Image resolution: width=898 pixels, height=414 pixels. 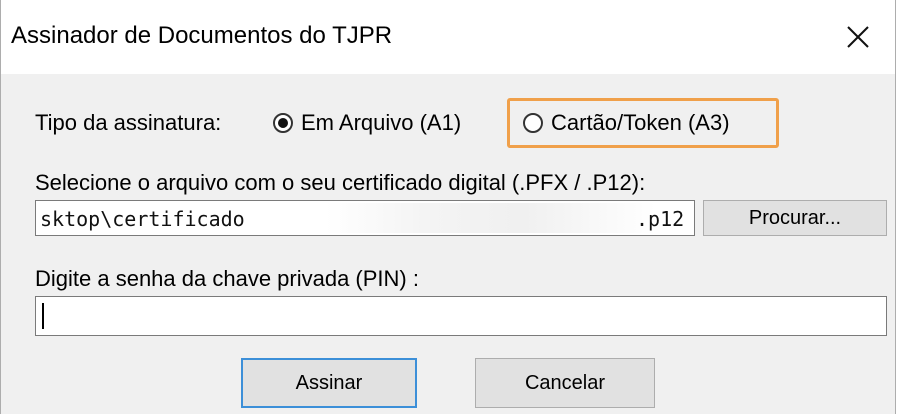 What do you see at coordinates (381, 122) in the screenshot?
I see `radio-em-arquivo-label: Em Arquivo (A1)` at bounding box center [381, 122].